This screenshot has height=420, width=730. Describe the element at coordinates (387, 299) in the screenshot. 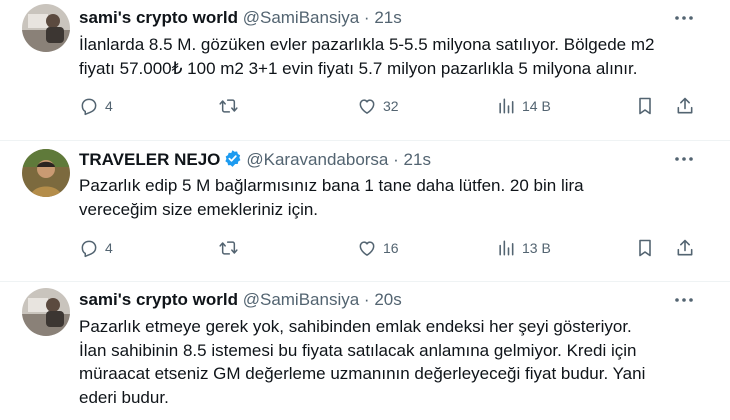

I see `timestamp: 20s` at that location.